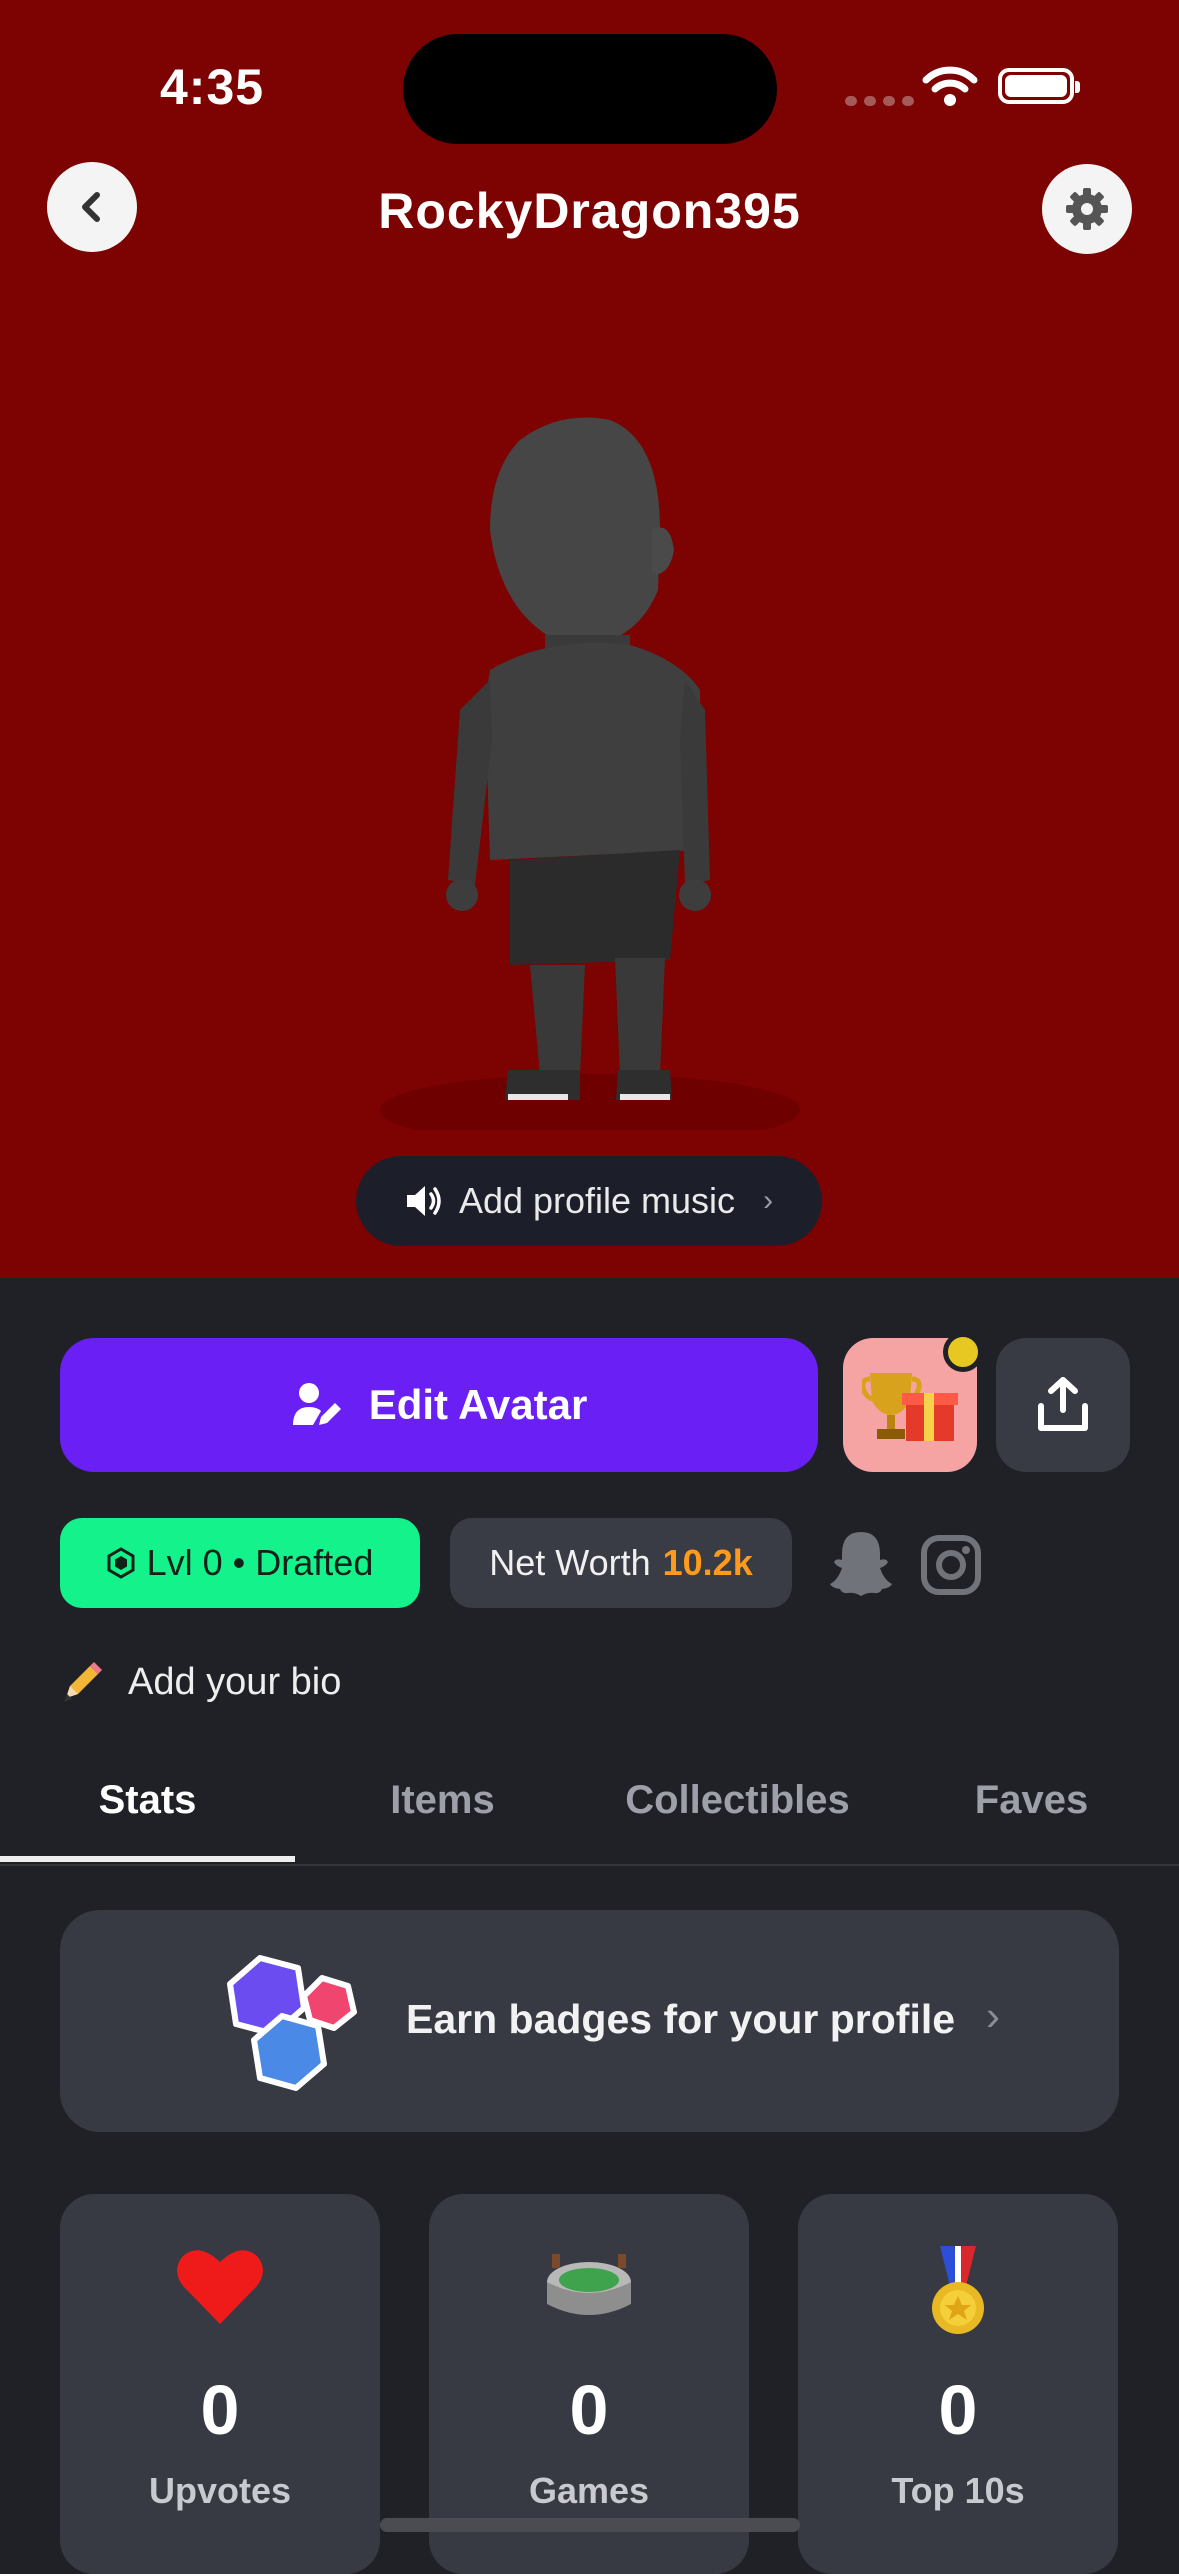 Image resolution: width=1179 pixels, height=2574 pixels. Describe the element at coordinates (83, 1682) in the screenshot. I see `pencil-icon` at that location.